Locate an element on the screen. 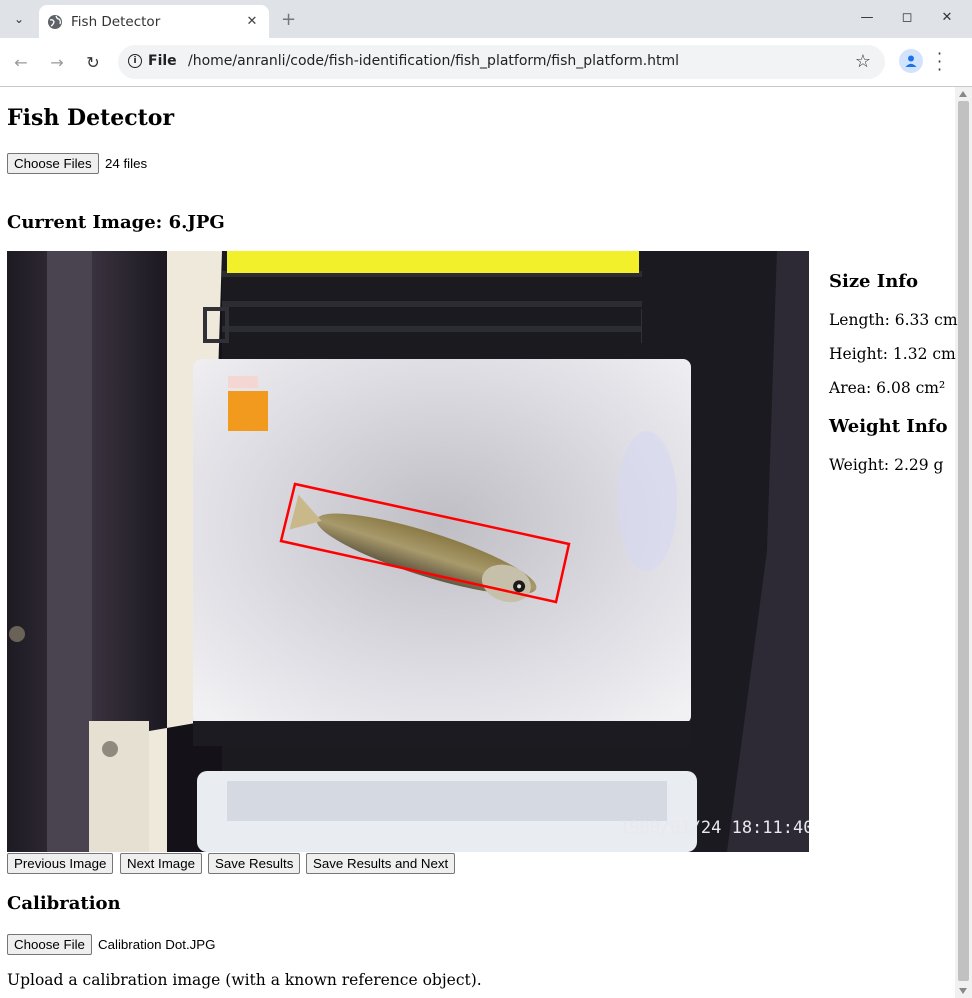 Image resolution: width=972 pixels, height=998 pixels. page-title: Fish Detector is located at coordinates (91, 118).